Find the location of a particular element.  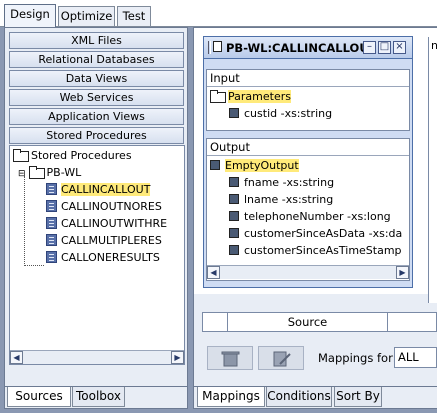

tree-item-label: CALLINOUTNORES is located at coordinates (111, 206).